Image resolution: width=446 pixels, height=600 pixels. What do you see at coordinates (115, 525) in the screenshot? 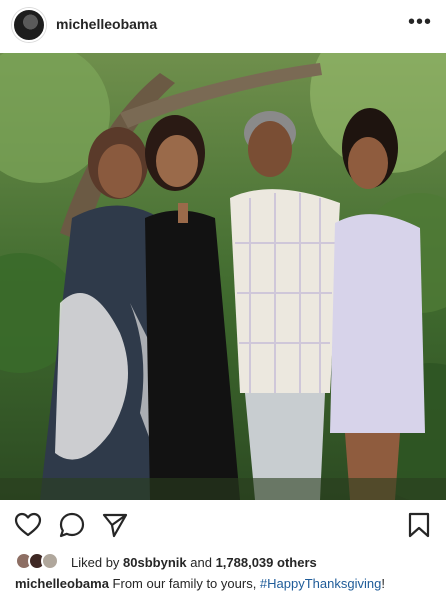
I see `send-icon` at bounding box center [115, 525].